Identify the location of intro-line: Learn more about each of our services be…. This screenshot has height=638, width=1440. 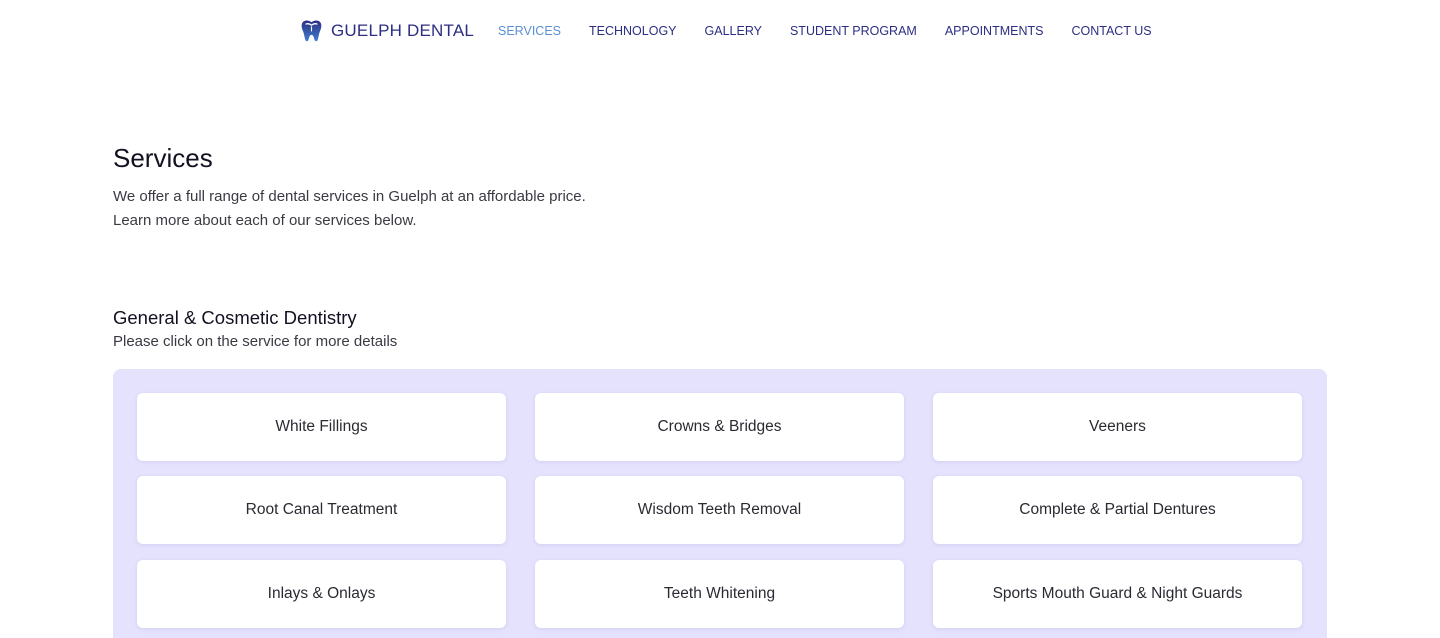
(265, 220).